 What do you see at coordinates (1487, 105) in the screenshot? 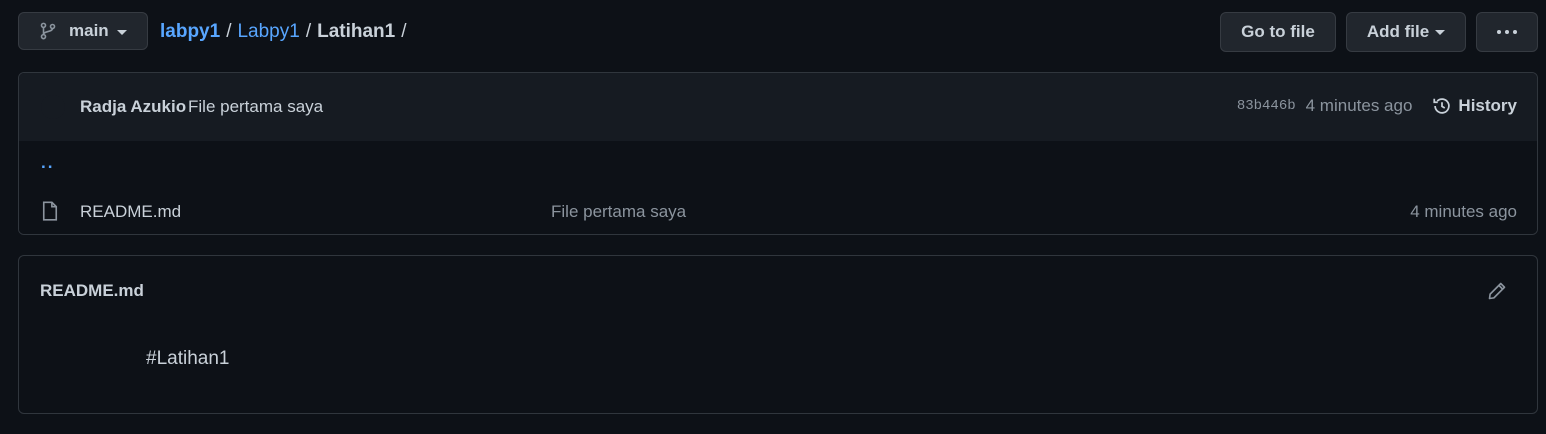
I see `history-label: History` at bounding box center [1487, 105].